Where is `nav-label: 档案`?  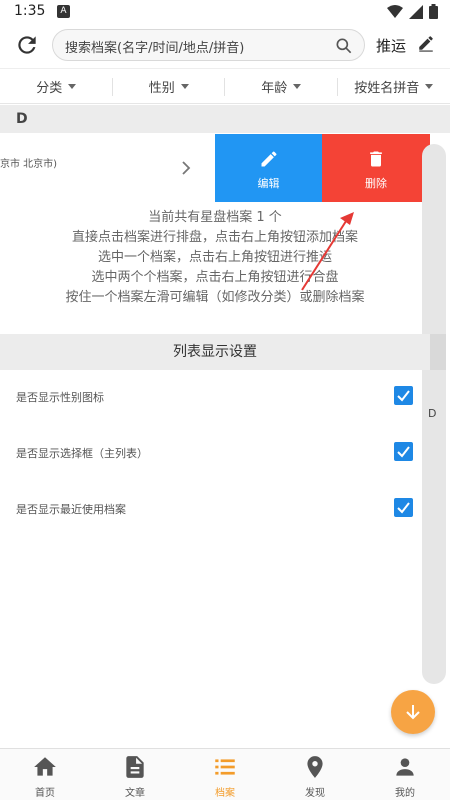 nav-label: 档案 is located at coordinates (225, 793).